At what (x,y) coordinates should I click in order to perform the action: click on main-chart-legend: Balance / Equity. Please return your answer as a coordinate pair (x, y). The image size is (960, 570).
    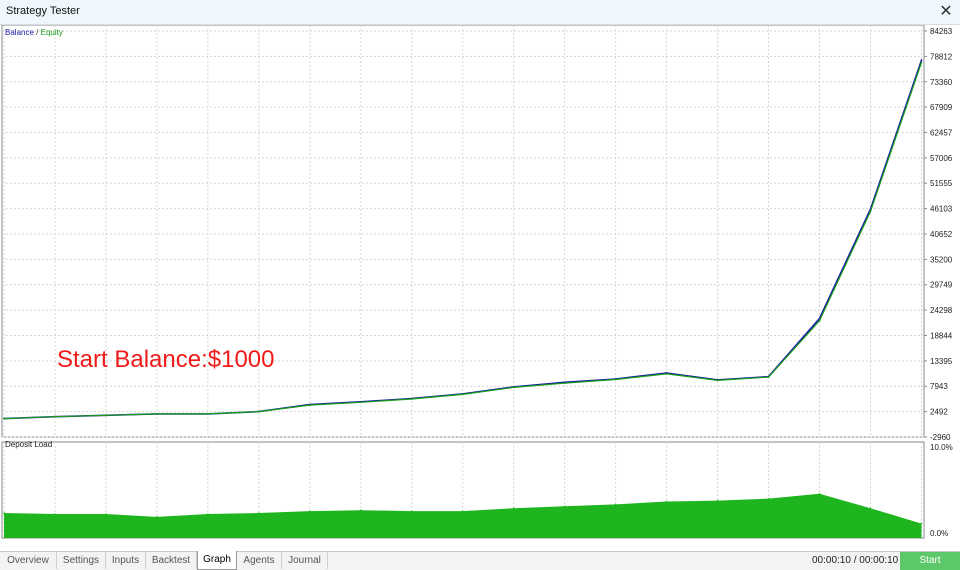
    Looking at the image, I should click on (34, 32).